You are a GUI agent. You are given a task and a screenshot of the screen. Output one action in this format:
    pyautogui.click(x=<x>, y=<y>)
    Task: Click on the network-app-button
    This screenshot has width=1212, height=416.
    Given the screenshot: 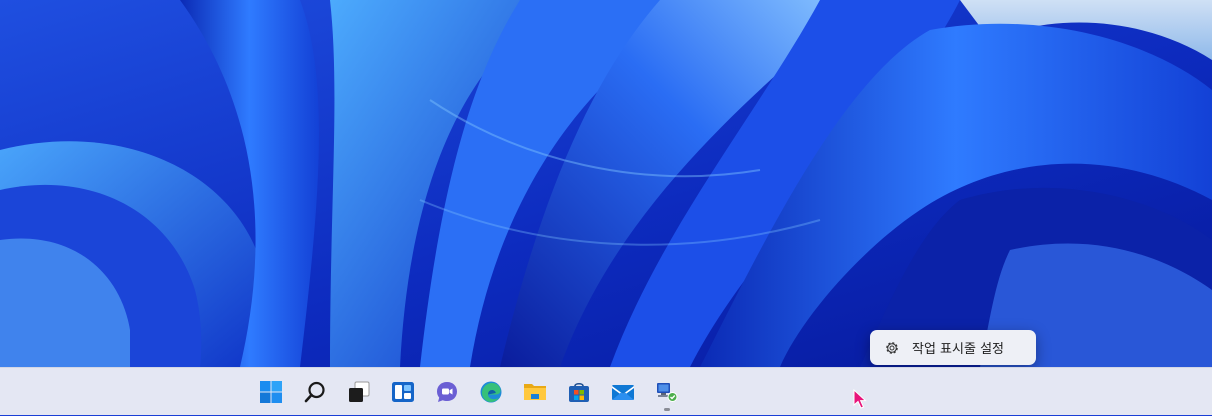 What is the action you would take?
    pyautogui.click(x=667, y=392)
    